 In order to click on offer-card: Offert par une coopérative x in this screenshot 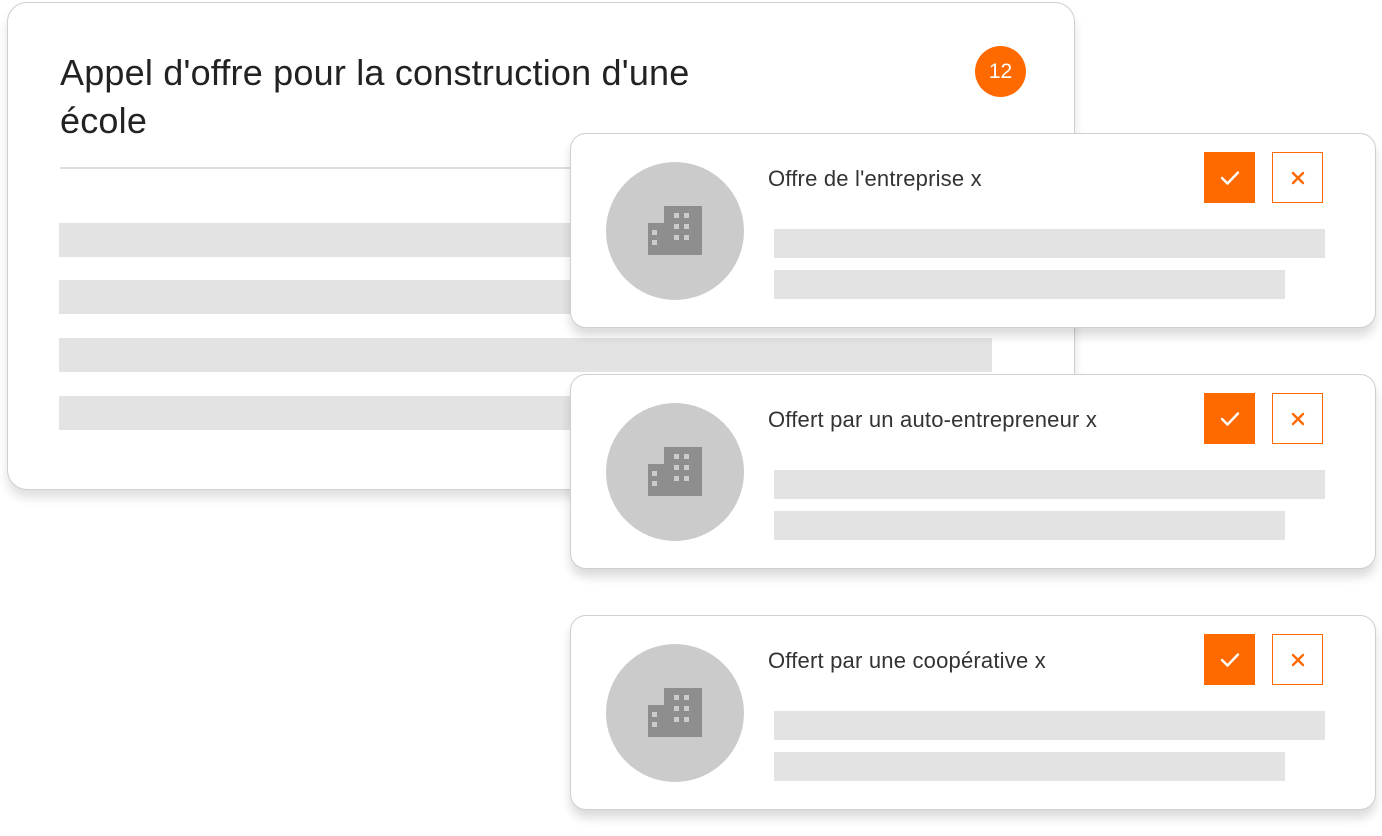, I will do `click(973, 712)`.